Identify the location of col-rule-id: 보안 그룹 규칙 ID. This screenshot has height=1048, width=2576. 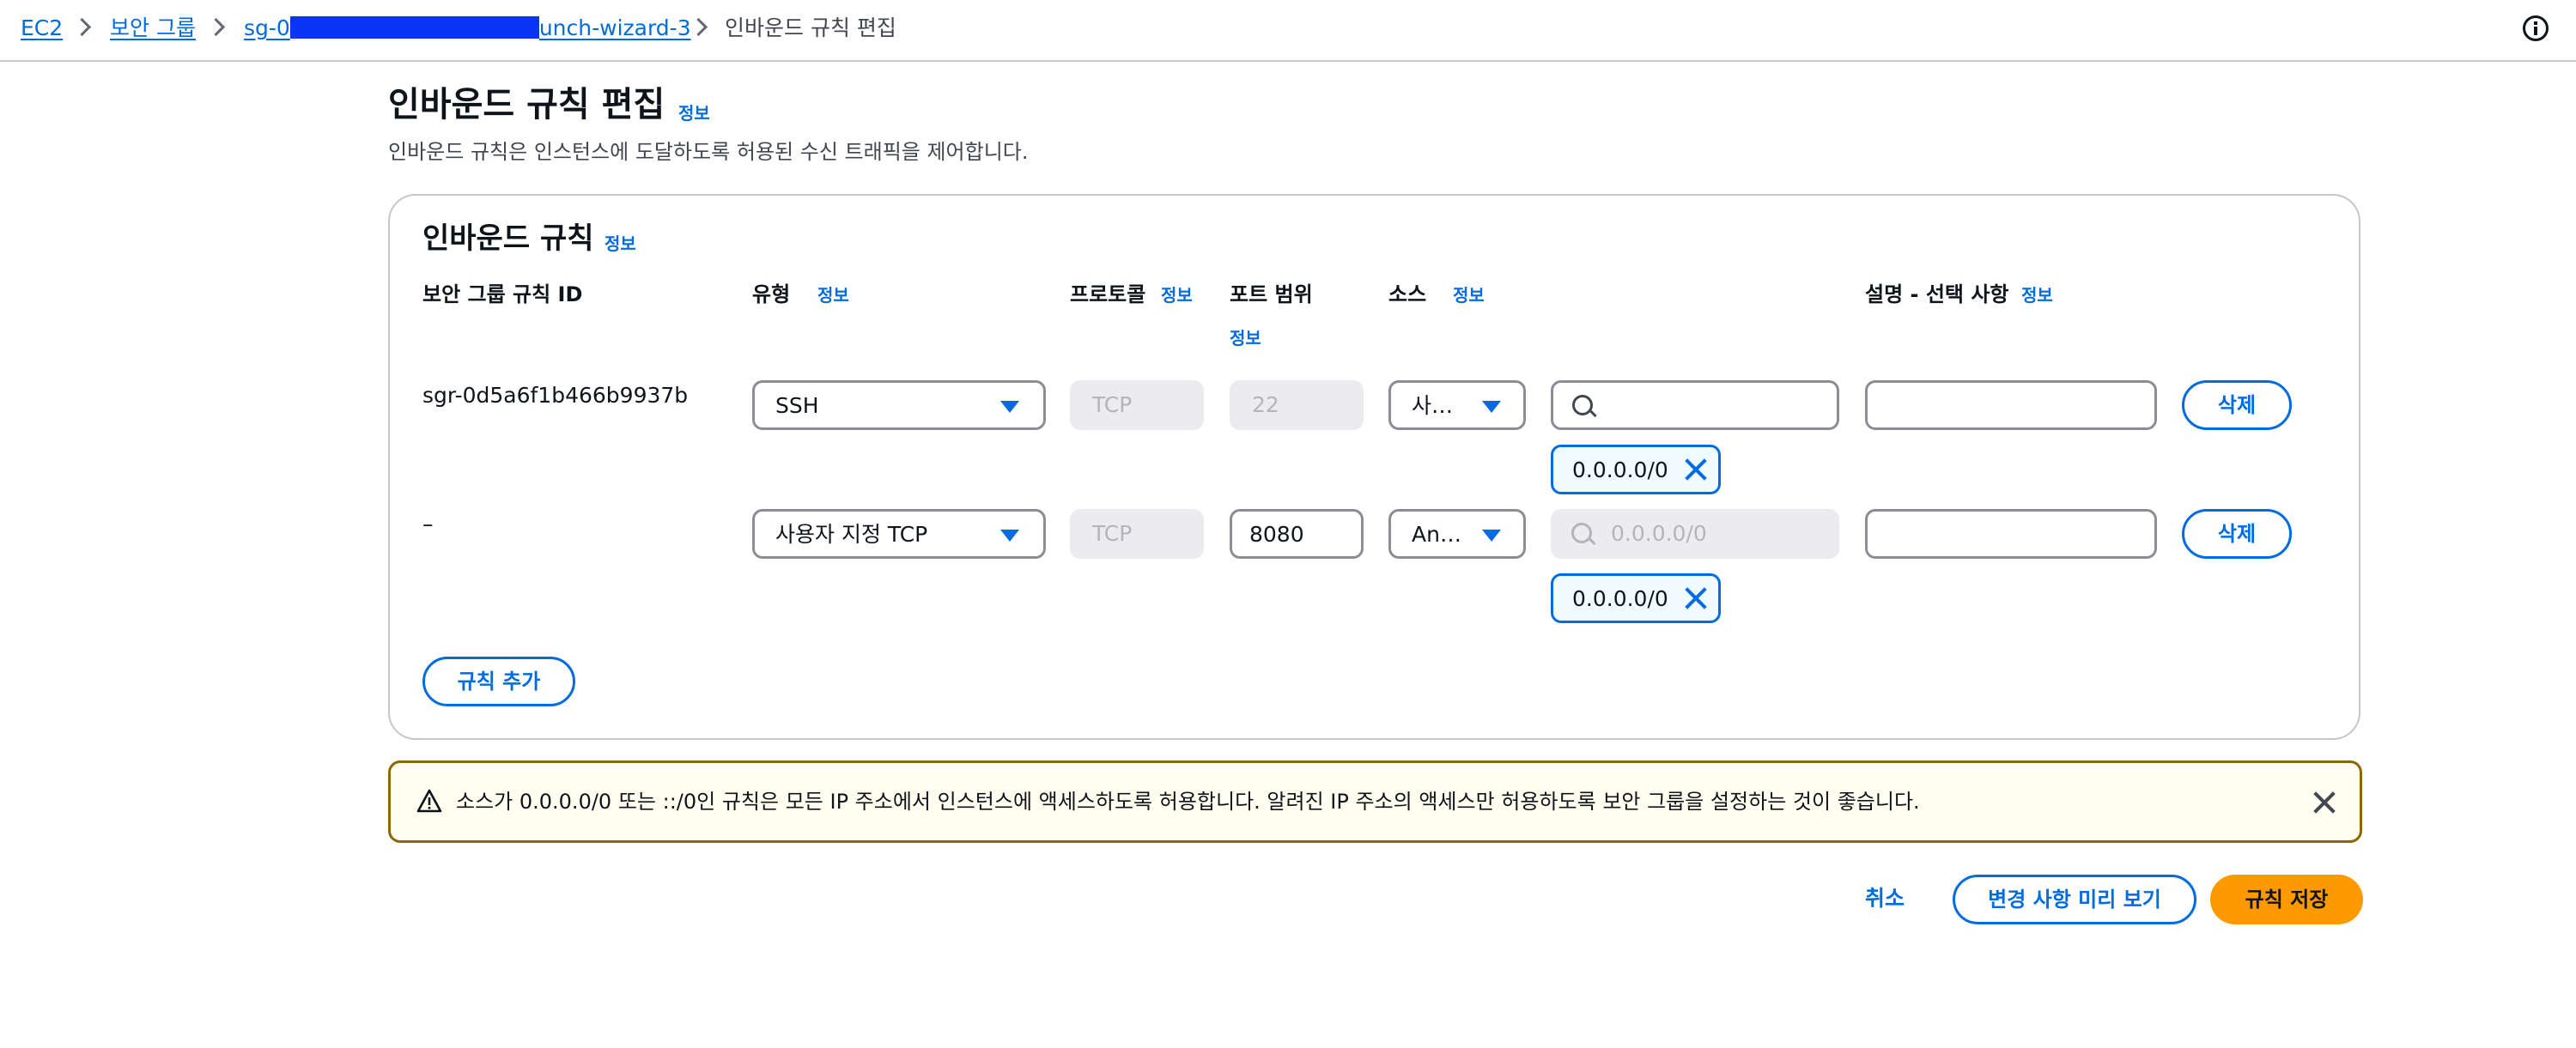
(503, 294).